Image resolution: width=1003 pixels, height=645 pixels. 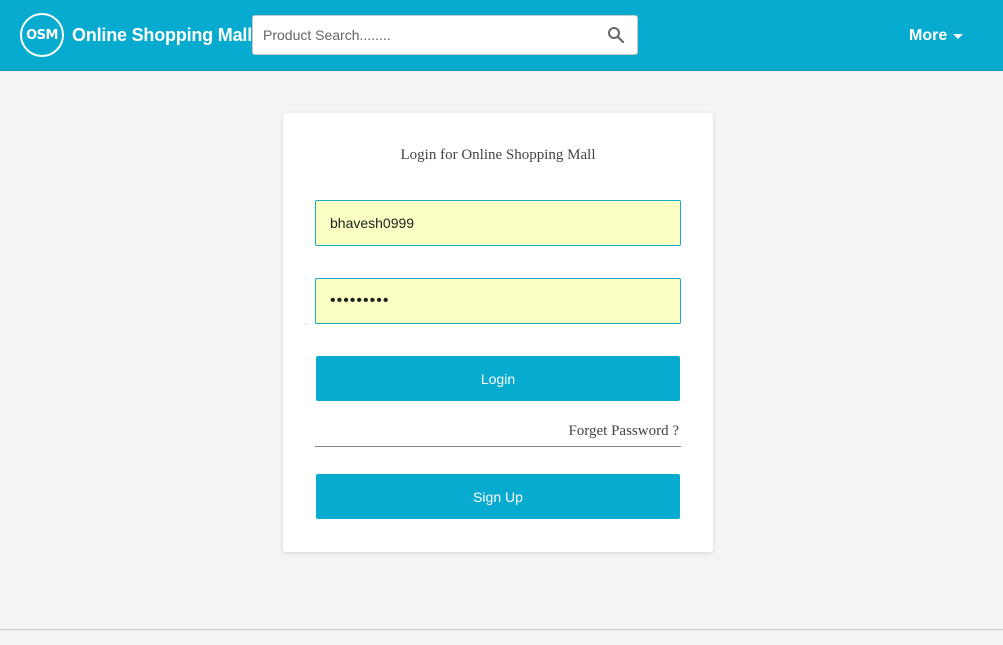 I want to click on more-label: More, so click(x=928, y=35).